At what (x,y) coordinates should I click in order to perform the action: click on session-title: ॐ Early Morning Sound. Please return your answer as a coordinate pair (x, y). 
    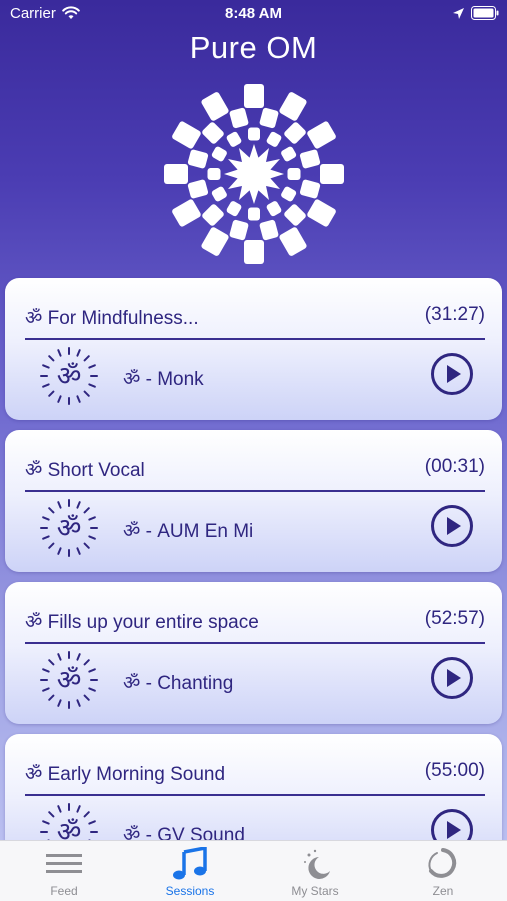
    Looking at the image, I should click on (125, 774).